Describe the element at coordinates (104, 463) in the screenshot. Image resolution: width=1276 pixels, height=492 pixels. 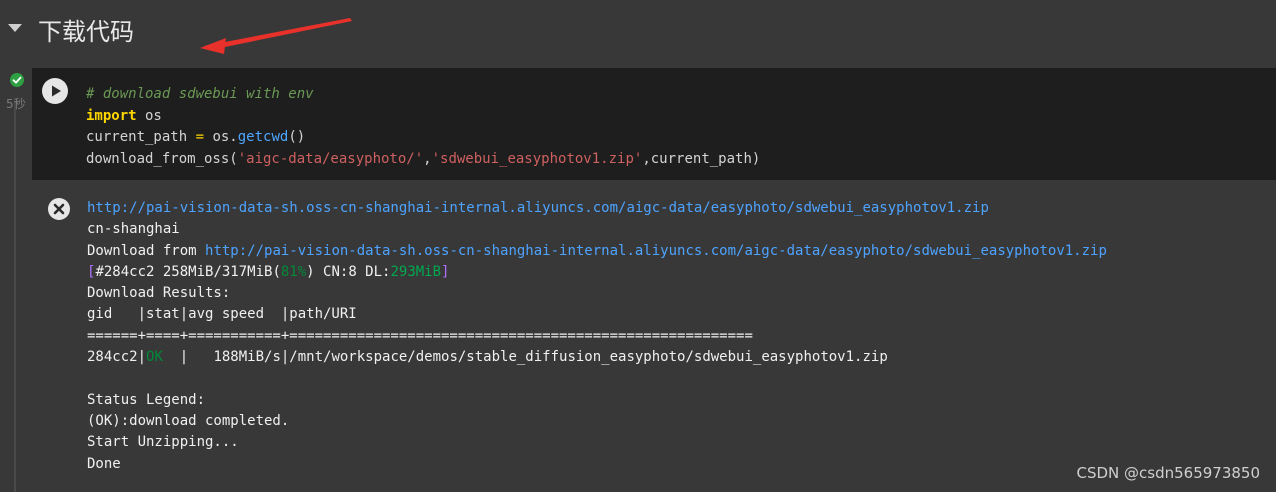
I see `output-line: Done` at that location.